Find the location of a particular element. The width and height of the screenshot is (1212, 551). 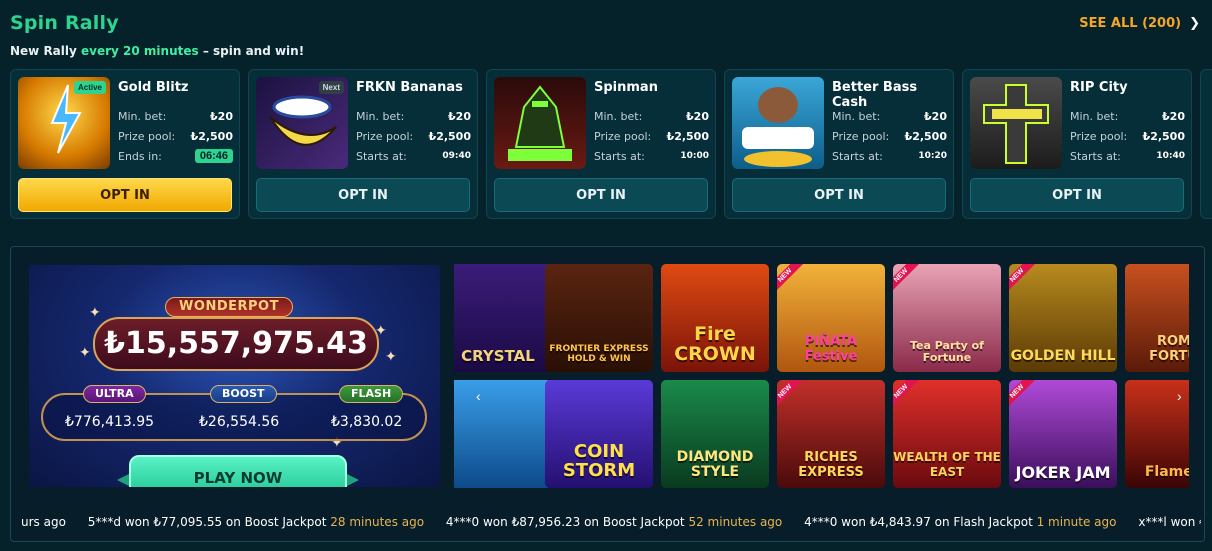

game-tile: ROMA FORTUN is located at coordinates (1157, 318).